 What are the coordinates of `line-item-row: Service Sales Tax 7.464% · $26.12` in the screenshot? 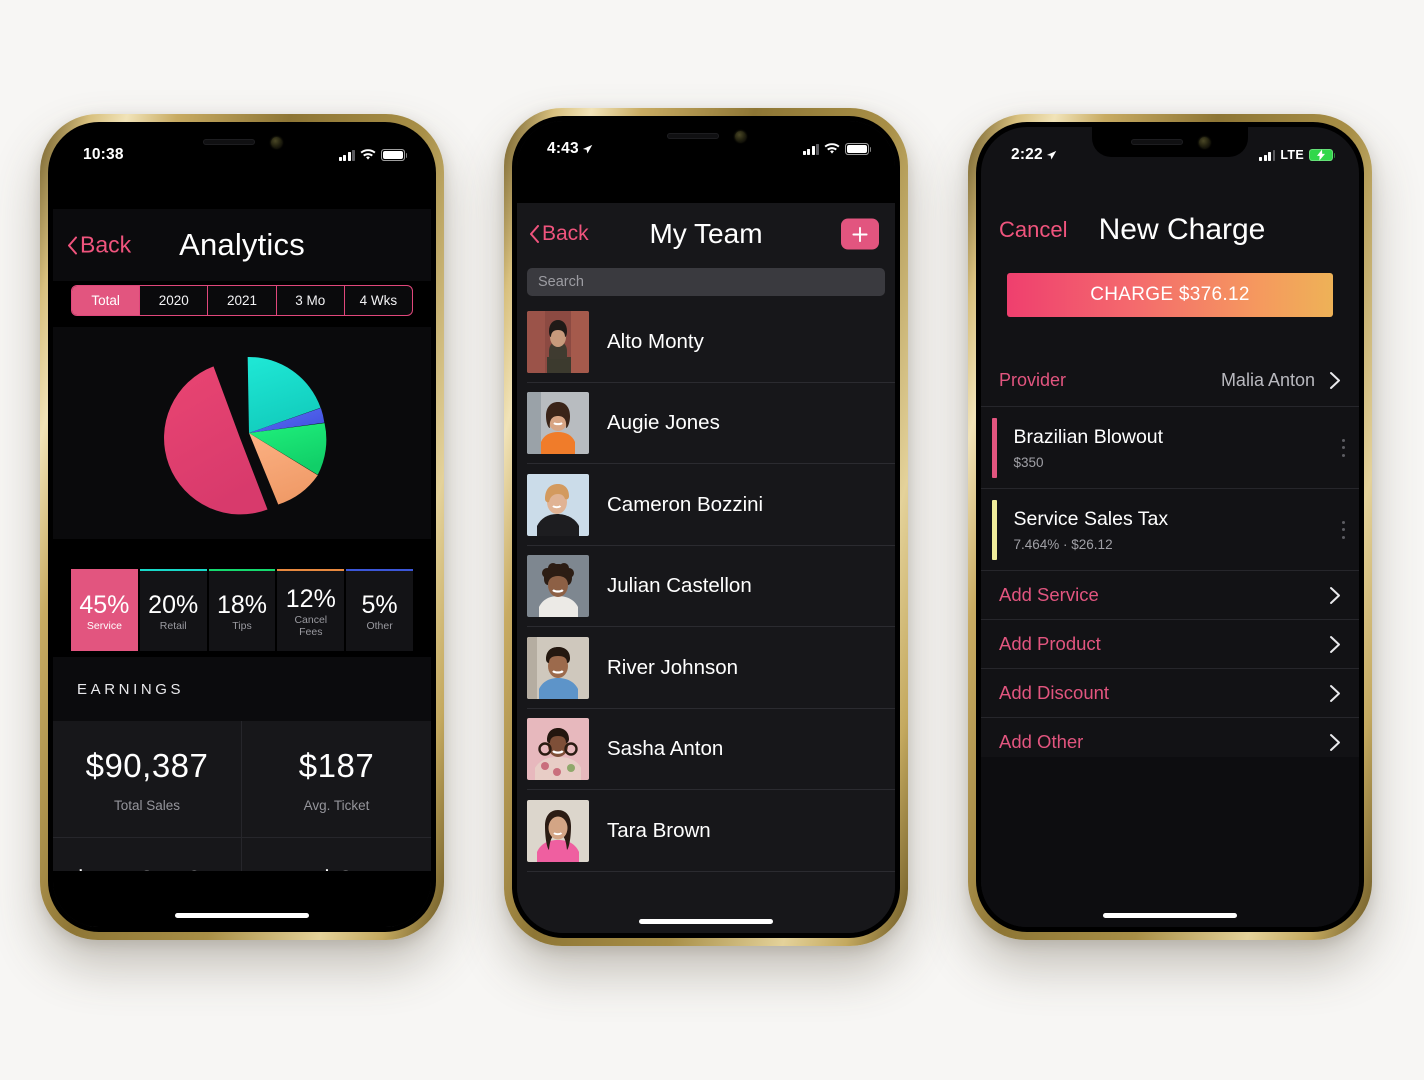 It's located at (1170, 530).